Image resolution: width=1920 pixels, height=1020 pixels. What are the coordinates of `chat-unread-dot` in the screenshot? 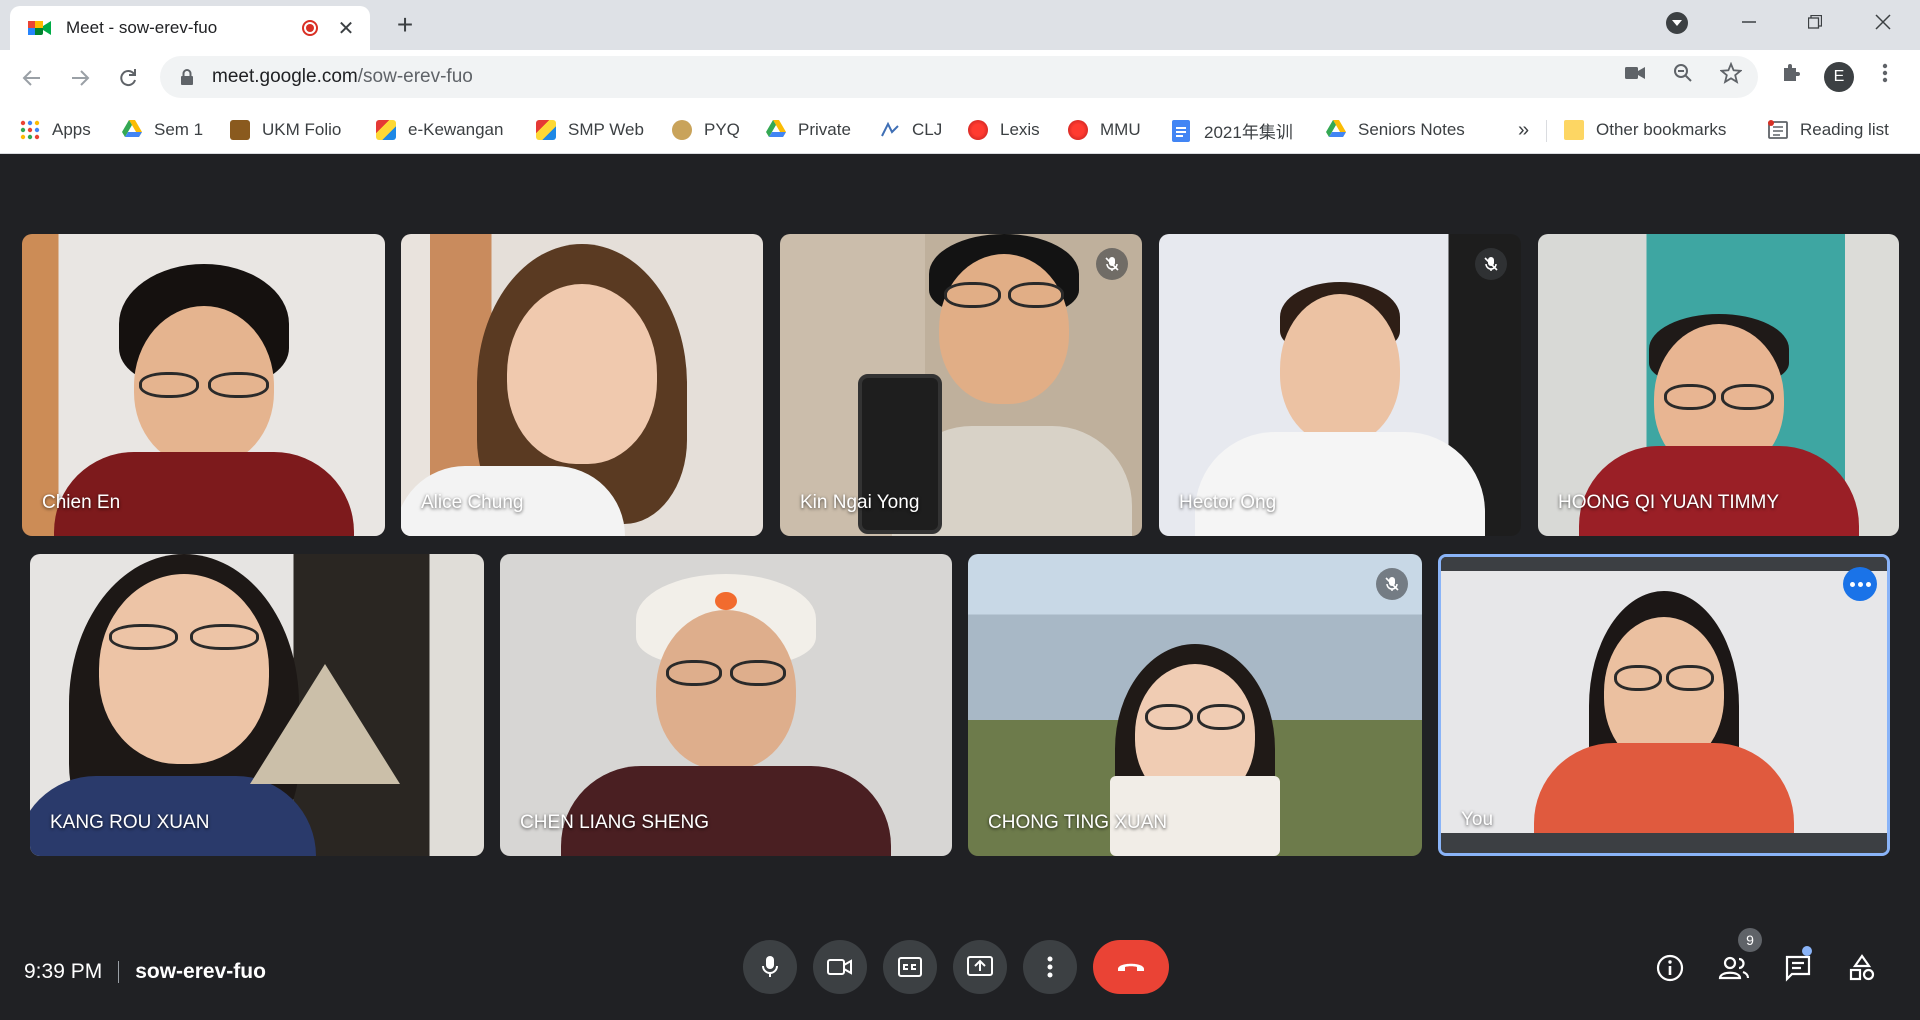 It's located at (1807, 951).